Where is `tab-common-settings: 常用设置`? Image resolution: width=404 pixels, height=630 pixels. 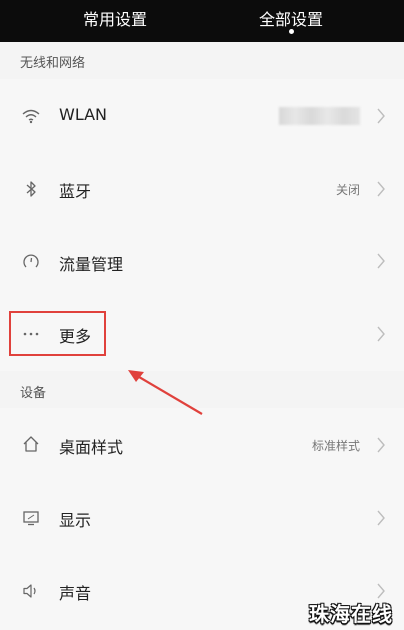 tab-common-settings: 常用设置 is located at coordinates (115, 18).